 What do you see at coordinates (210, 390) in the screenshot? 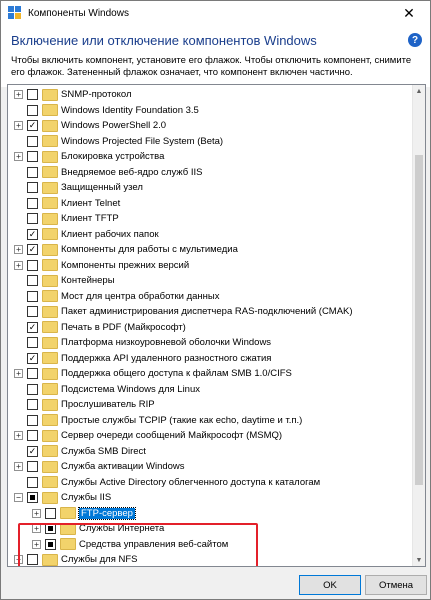
I see `feature-row: Подсистема Windows для Linux` at bounding box center [210, 390].